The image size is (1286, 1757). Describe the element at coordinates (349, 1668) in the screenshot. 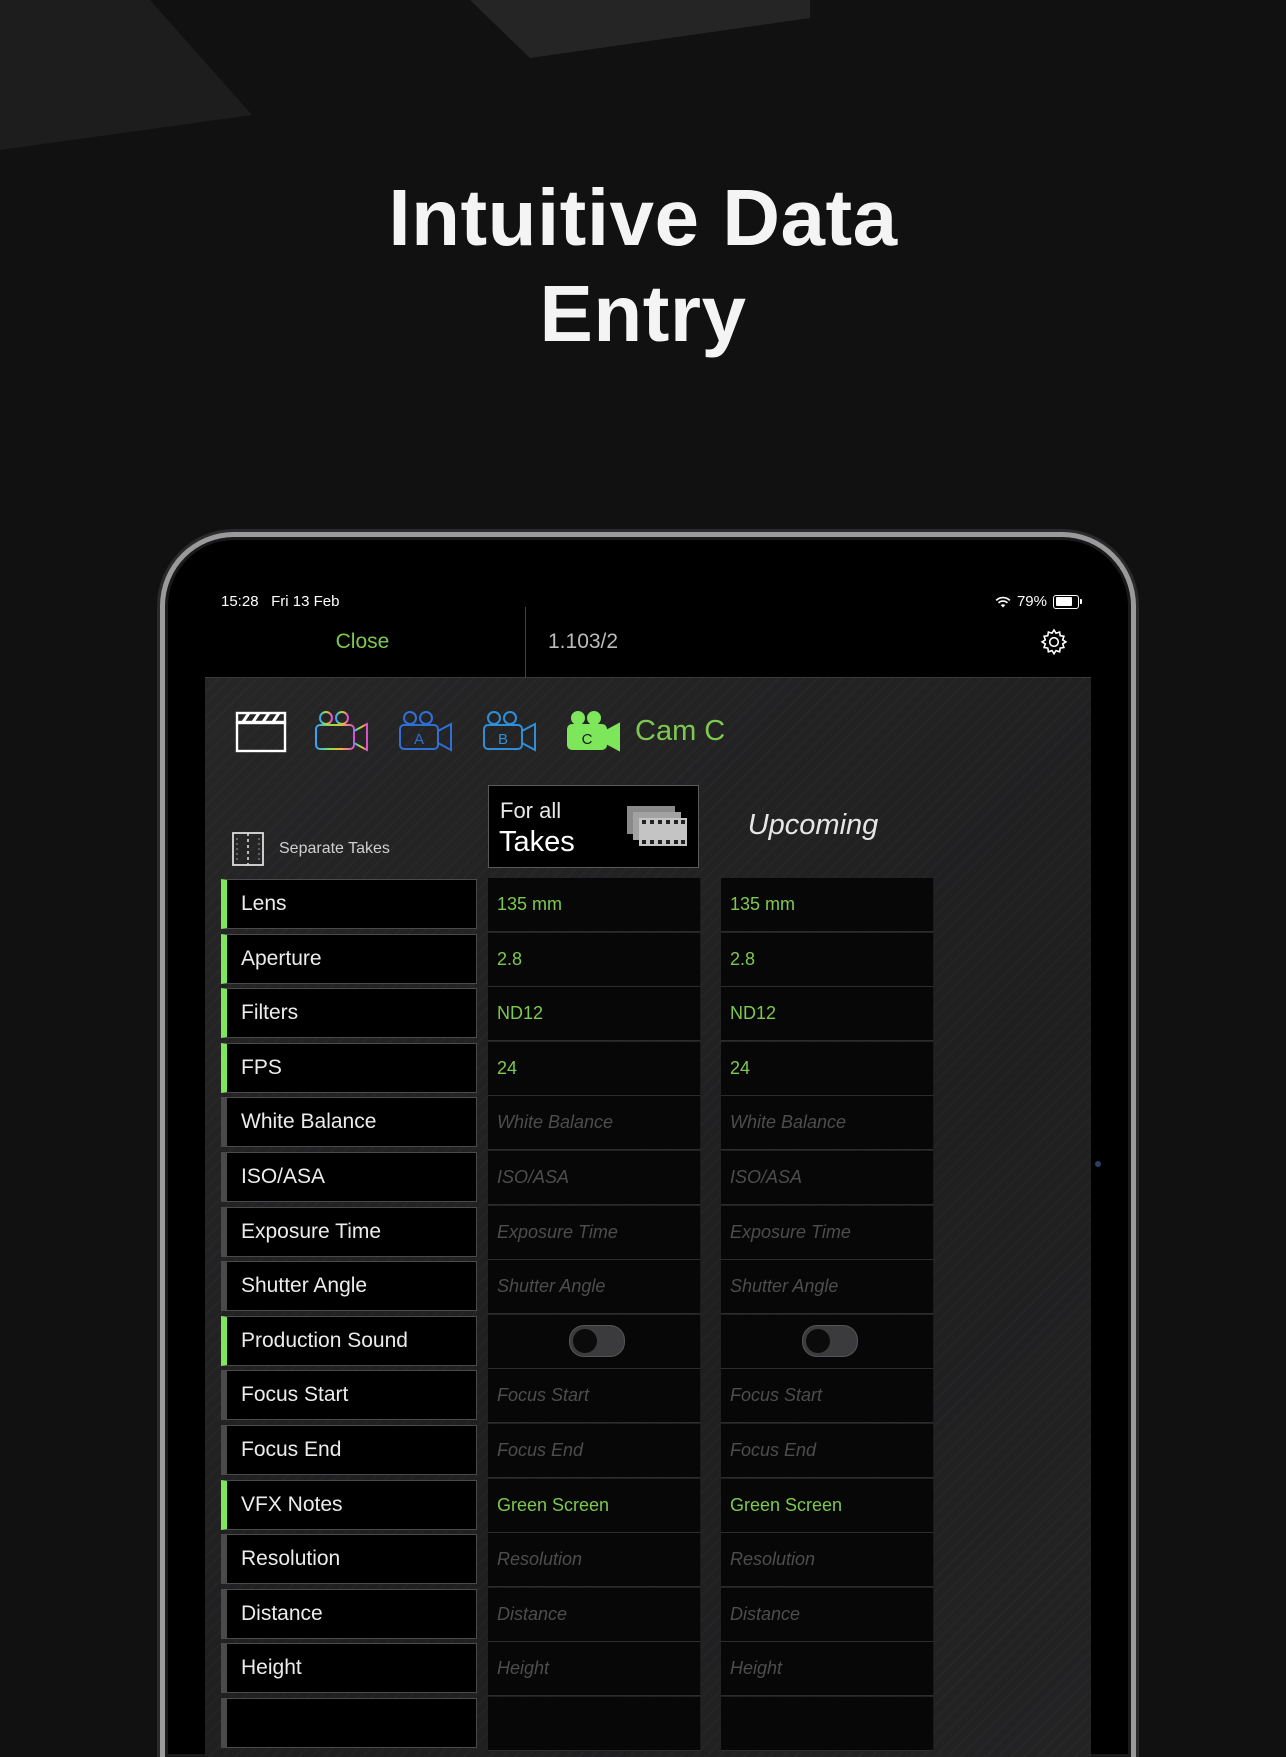

I see `parameter-label: Height` at that location.